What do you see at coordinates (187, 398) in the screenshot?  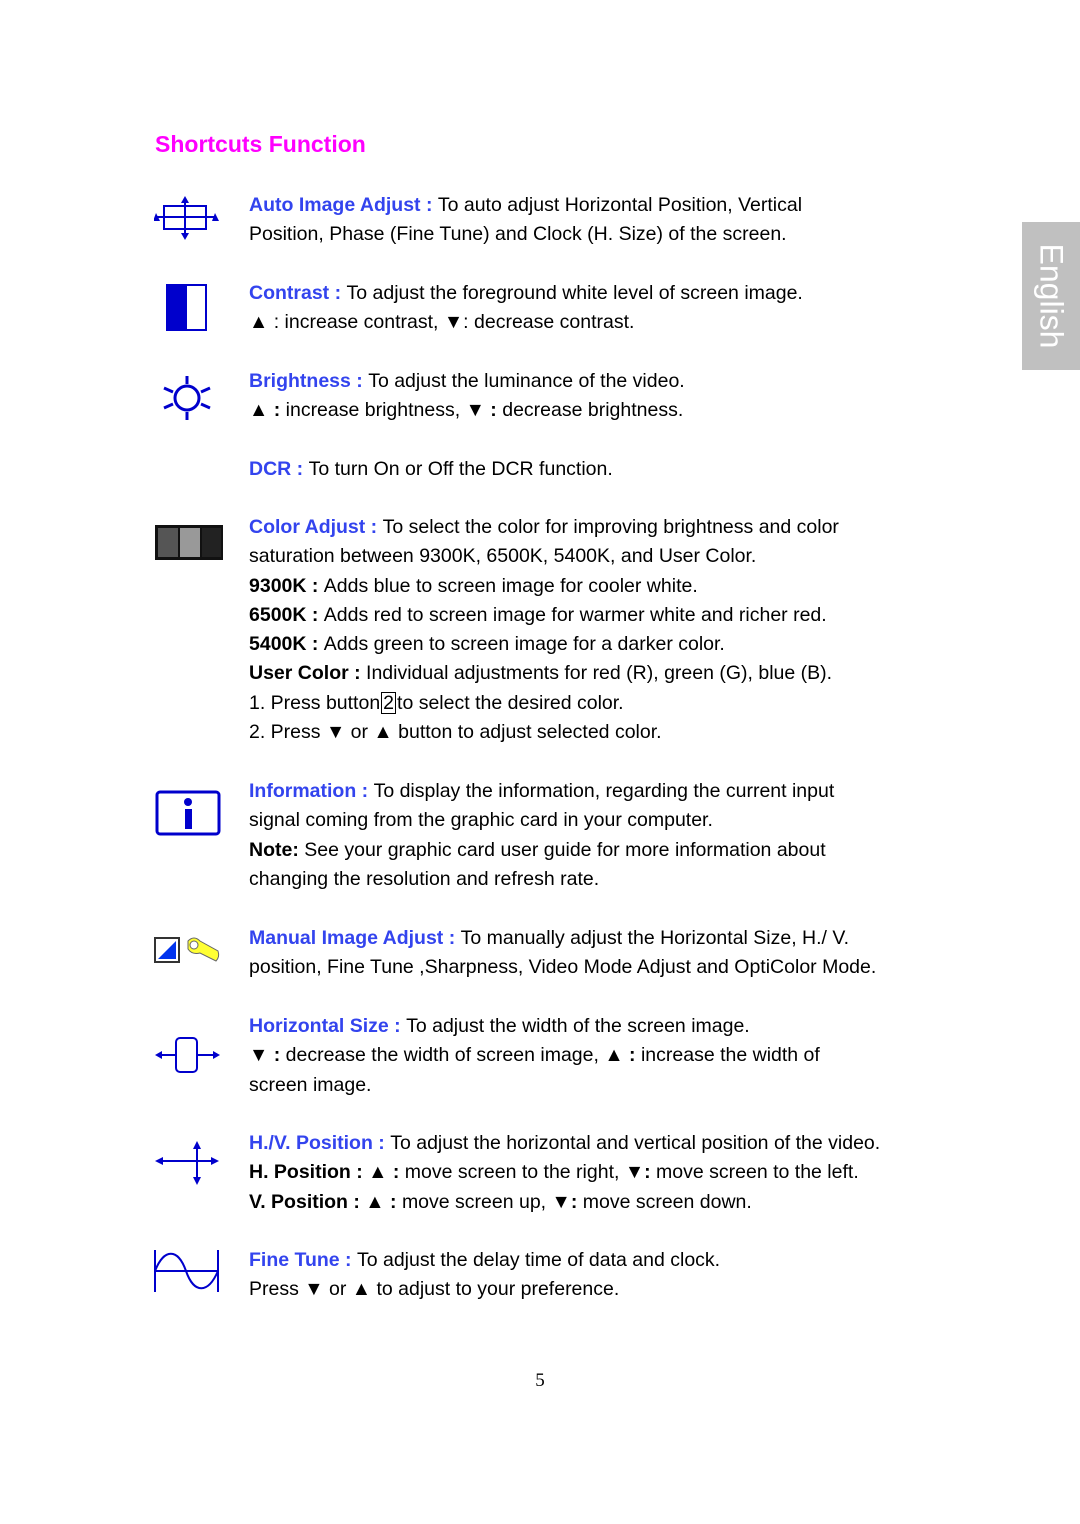 I see `brightness-icon` at bounding box center [187, 398].